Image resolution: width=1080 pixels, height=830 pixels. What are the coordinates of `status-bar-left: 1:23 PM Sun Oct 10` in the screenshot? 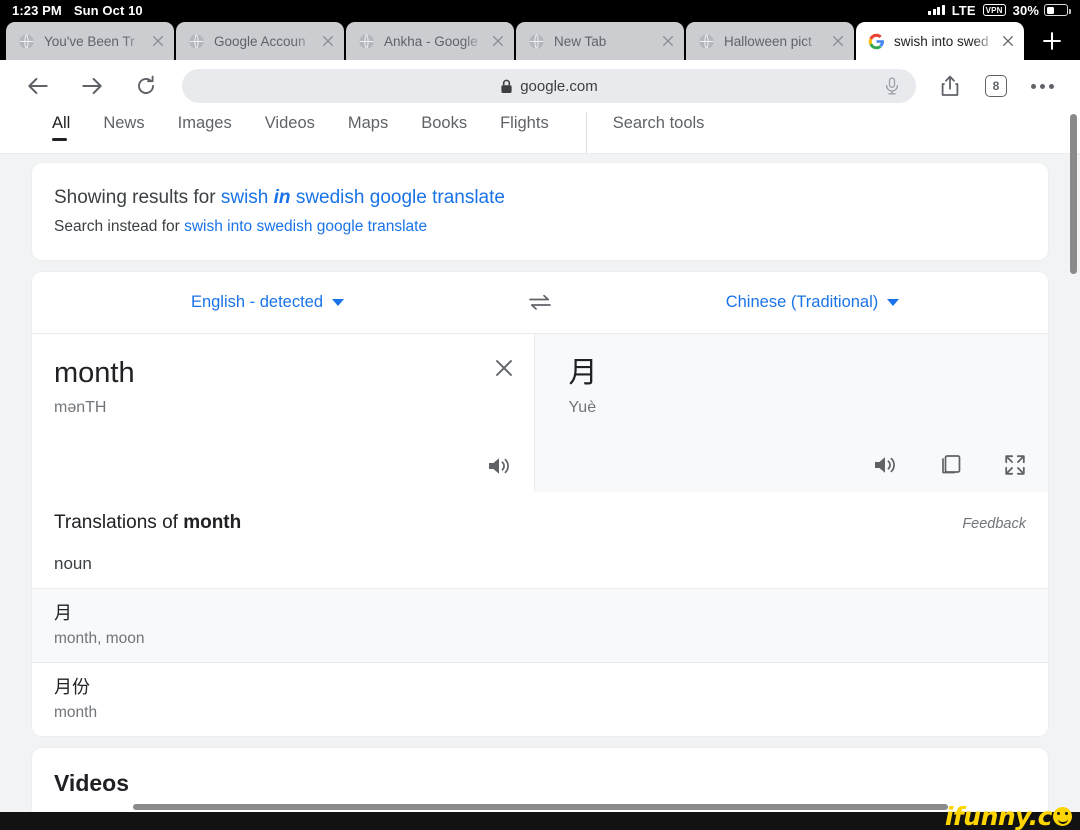 It's located at (77, 10).